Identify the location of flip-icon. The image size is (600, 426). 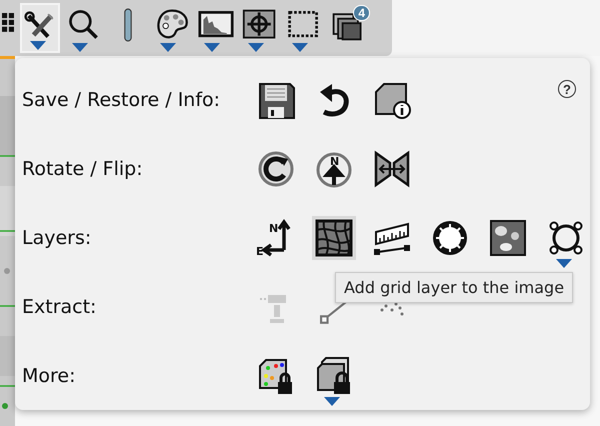
(392, 169).